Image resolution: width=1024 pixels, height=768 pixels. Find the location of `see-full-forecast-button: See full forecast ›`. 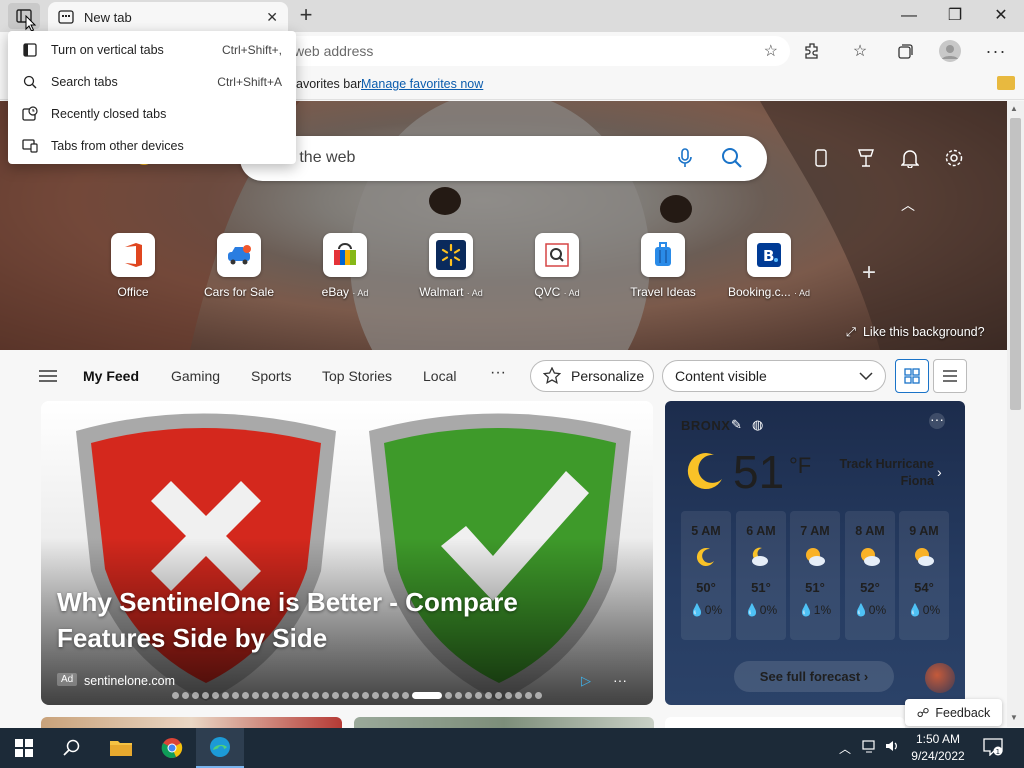

see-full-forecast-button: See full forecast › is located at coordinates (814, 676).